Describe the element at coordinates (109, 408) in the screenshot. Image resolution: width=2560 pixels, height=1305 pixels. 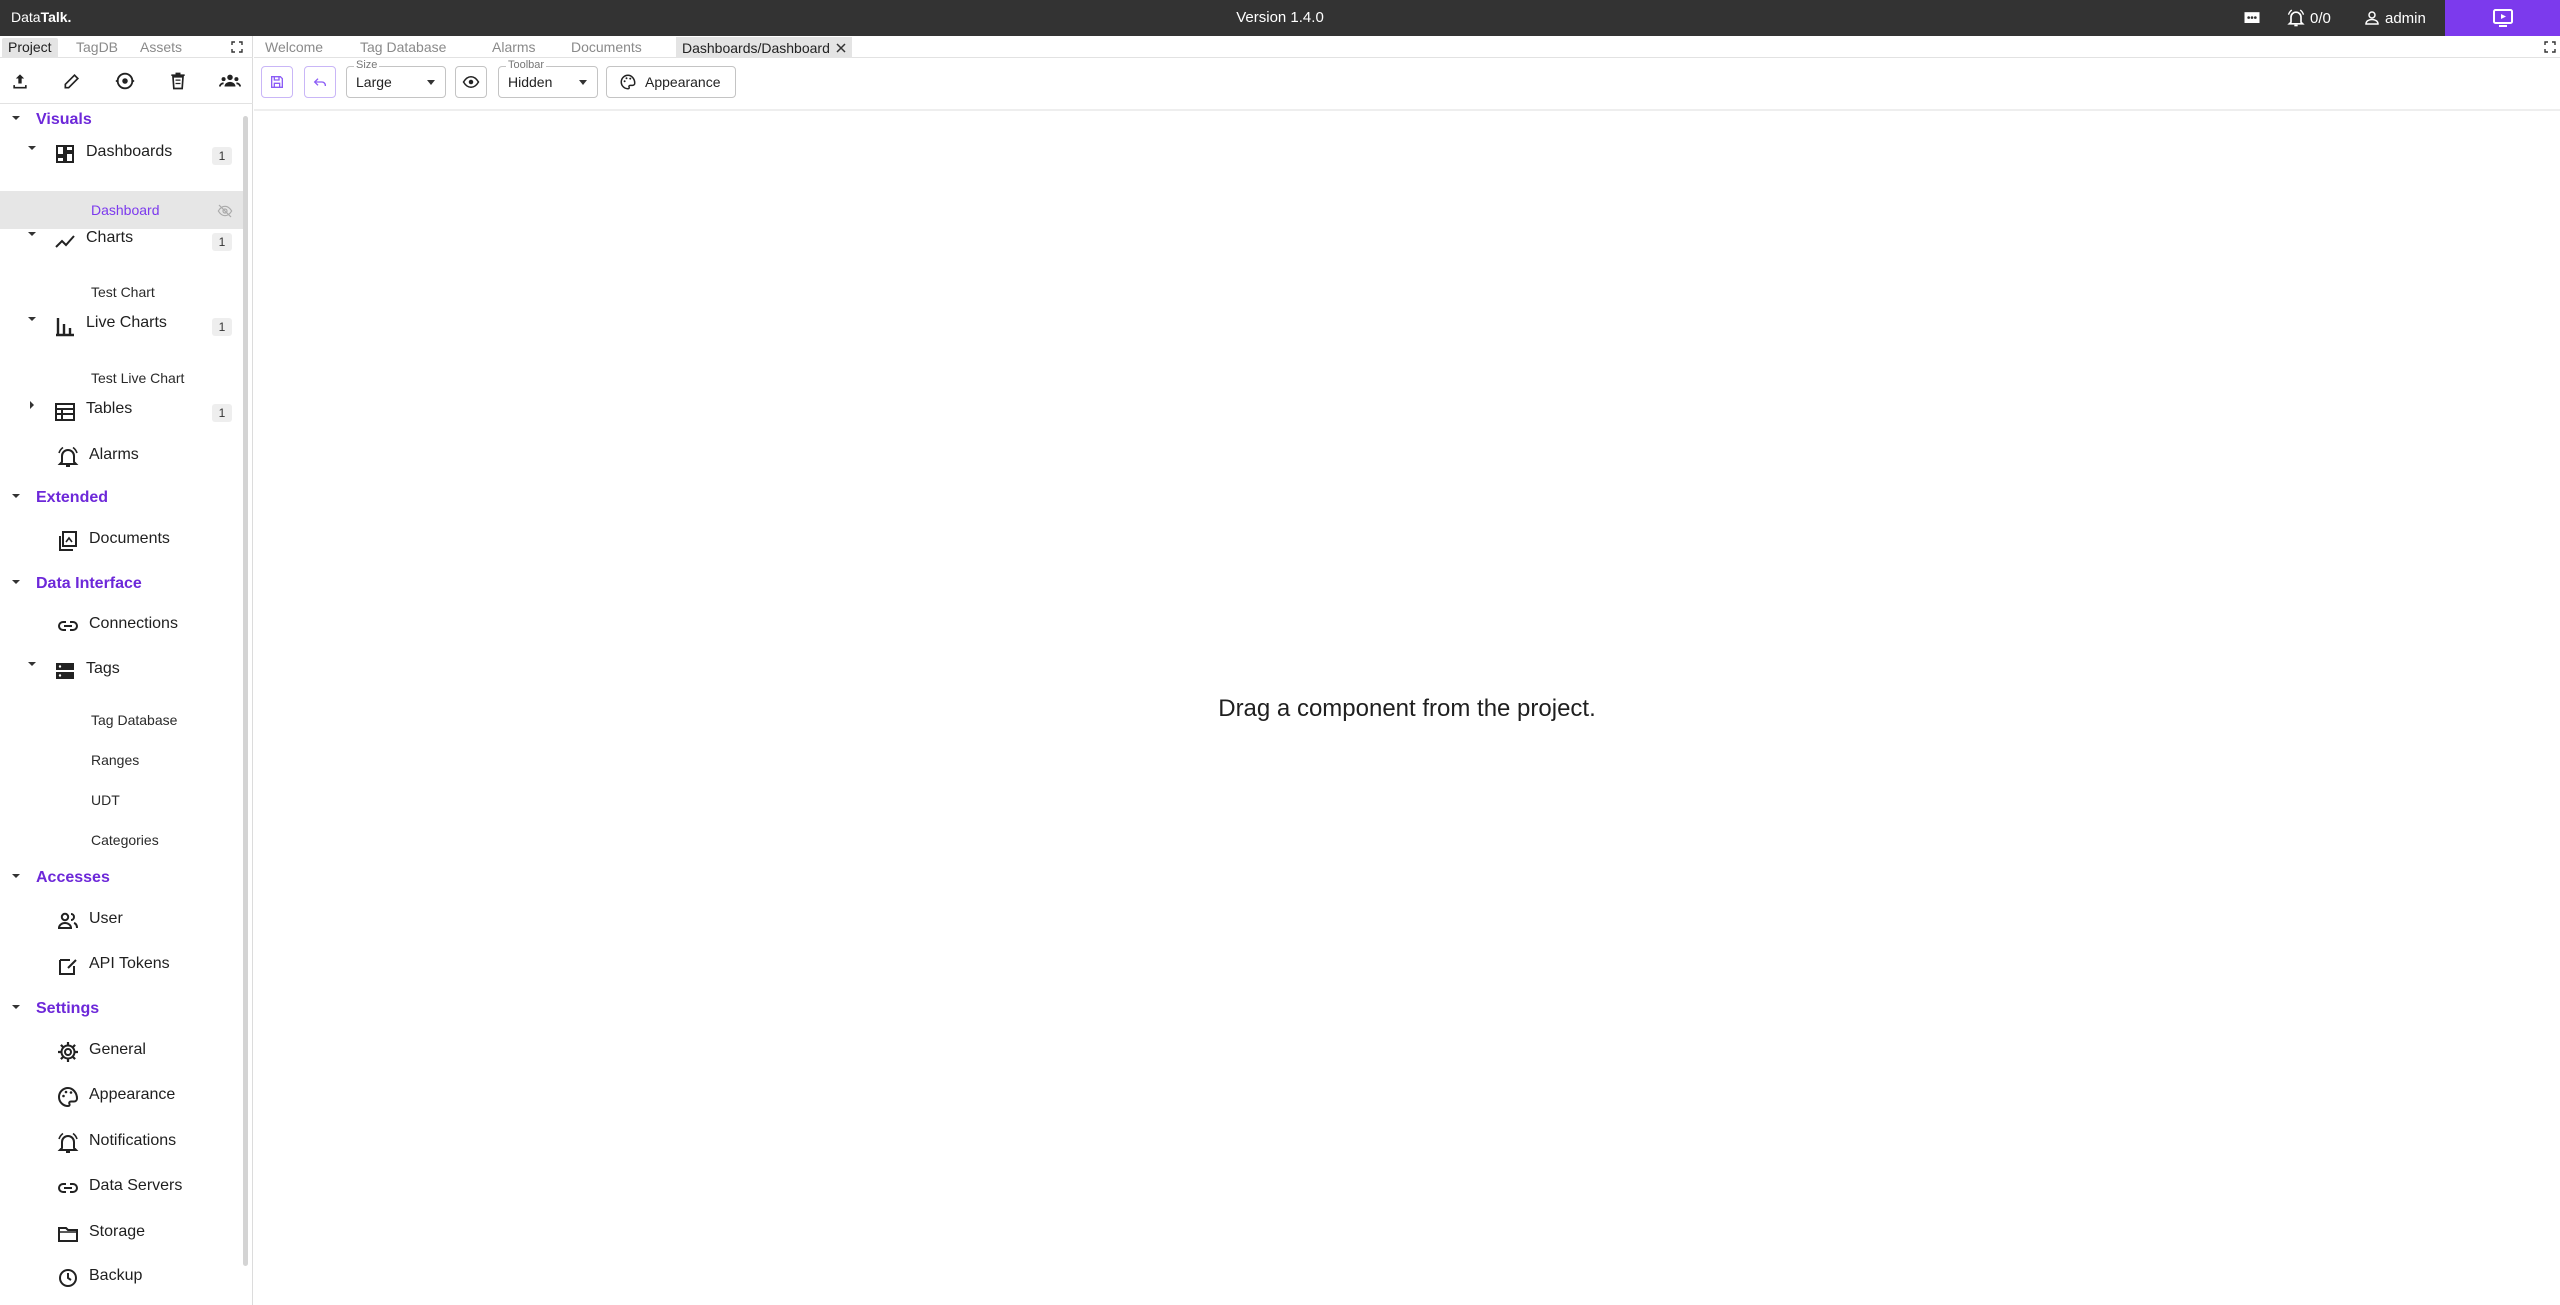
I see `tree-item-label: Tables` at that location.